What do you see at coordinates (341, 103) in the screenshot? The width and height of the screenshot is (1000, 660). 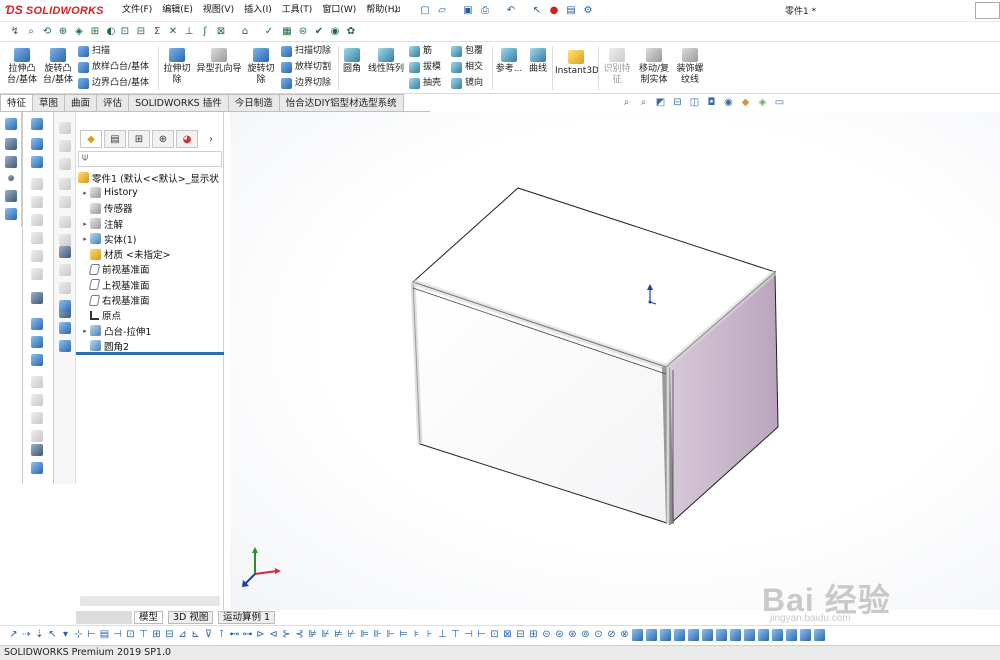 I see `tab-yiheda: 怡合达DIY铝型材选型系统` at bounding box center [341, 103].